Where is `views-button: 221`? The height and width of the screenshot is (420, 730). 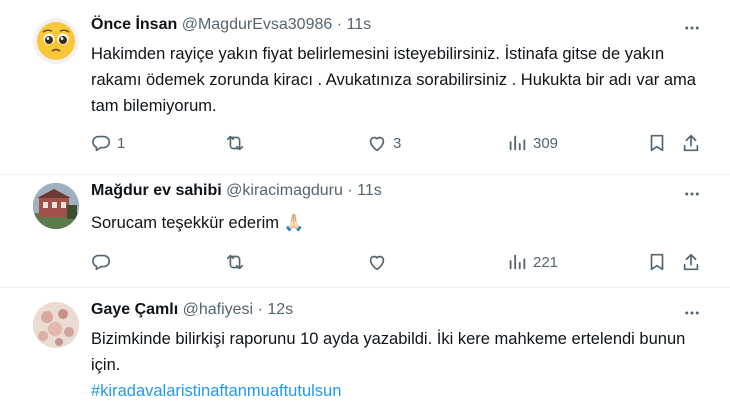
views-button: 221 is located at coordinates (532, 262).